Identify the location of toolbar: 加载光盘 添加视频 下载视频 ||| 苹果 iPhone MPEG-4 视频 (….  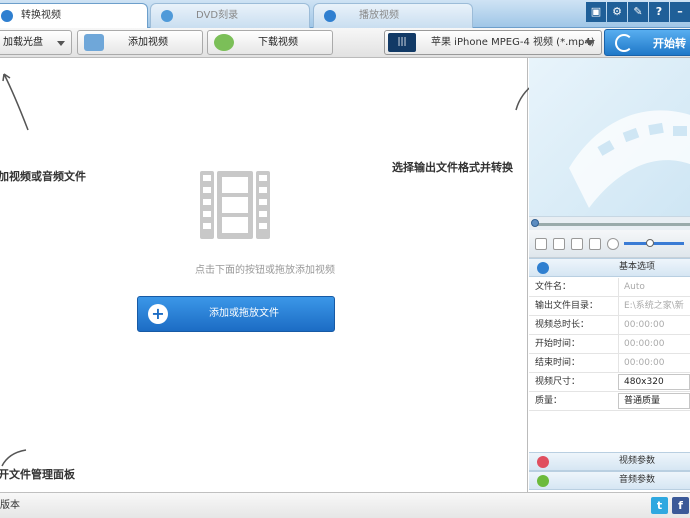
(345, 43).